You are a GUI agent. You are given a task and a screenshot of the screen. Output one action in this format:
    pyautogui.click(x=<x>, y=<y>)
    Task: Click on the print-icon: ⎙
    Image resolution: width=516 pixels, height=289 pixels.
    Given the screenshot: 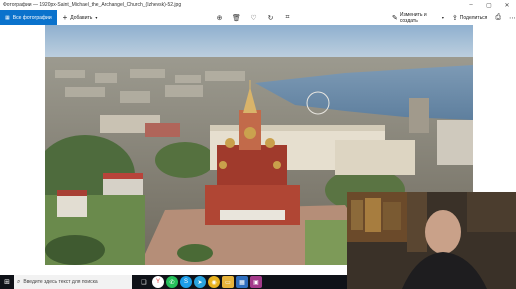 What is the action you would take?
    pyautogui.click(x=498, y=18)
    